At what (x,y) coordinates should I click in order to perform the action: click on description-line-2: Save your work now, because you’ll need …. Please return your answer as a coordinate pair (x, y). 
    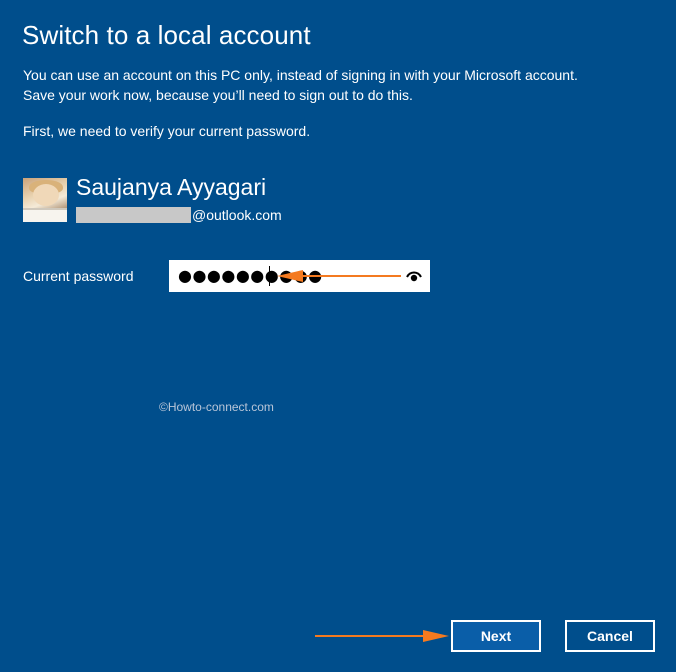
    Looking at the image, I should click on (218, 95).